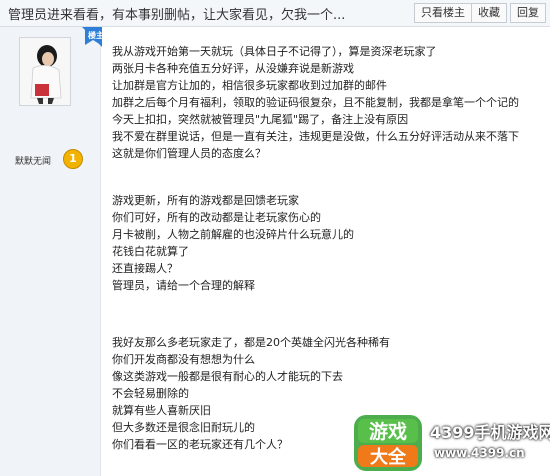  I want to click on op-badge-label: 楼主, so click(96, 35).